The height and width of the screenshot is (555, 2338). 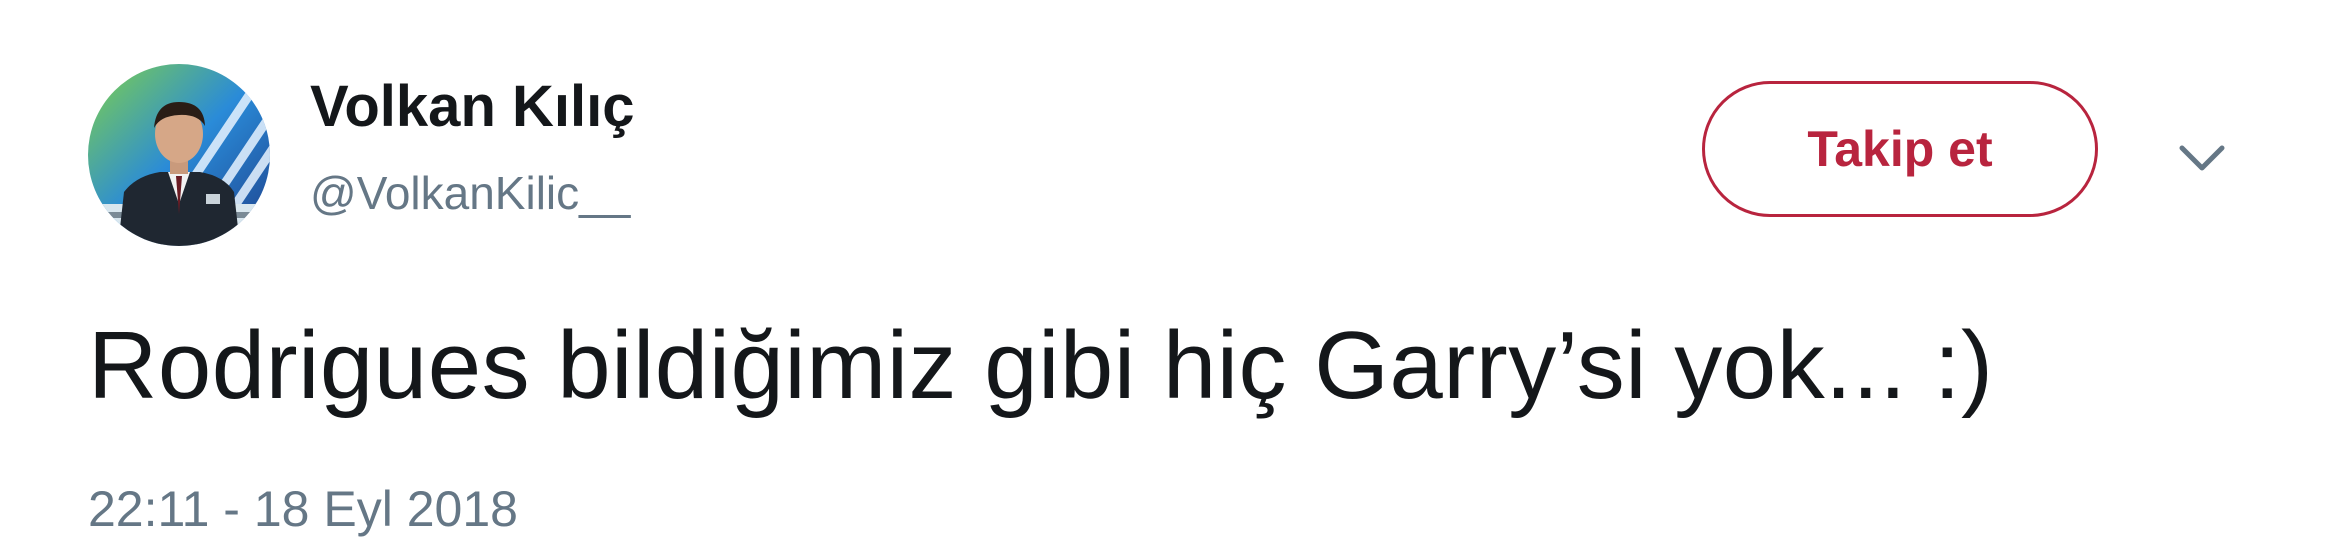 What do you see at coordinates (303, 509) in the screenshot?
I see `tweet-timestamp: 22:11 - 18 Eyl 2018` at bounding box center [303, 509].